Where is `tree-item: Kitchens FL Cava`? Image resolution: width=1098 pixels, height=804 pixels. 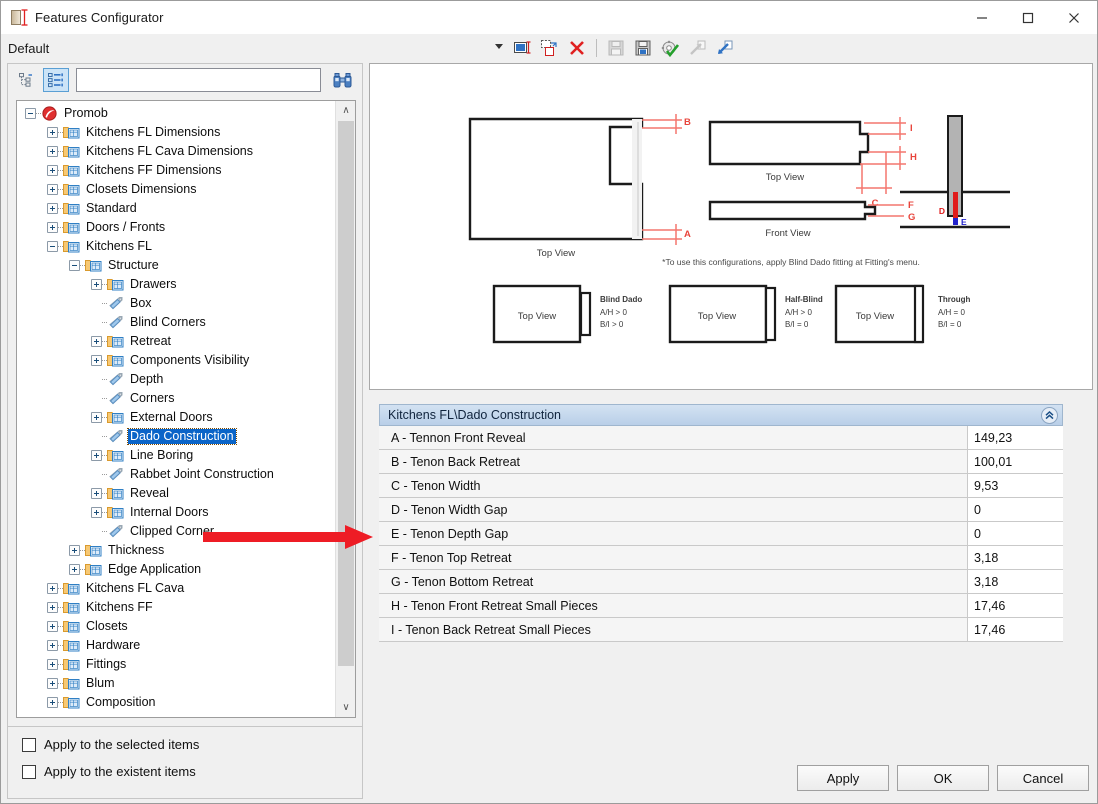
tree-item: Kitchens FL Cava is located at coordinates (175, 588).